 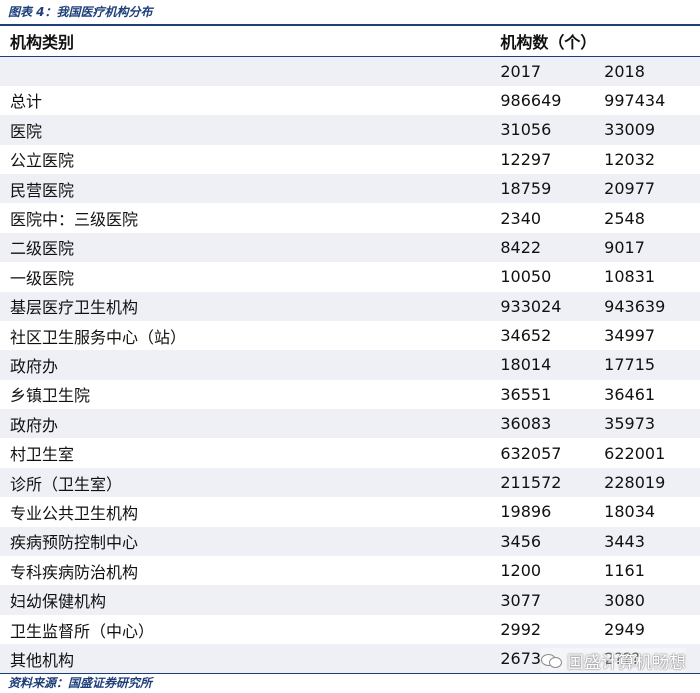 I want to click on row-value-2017: 8422, so click(x=547, y=247).